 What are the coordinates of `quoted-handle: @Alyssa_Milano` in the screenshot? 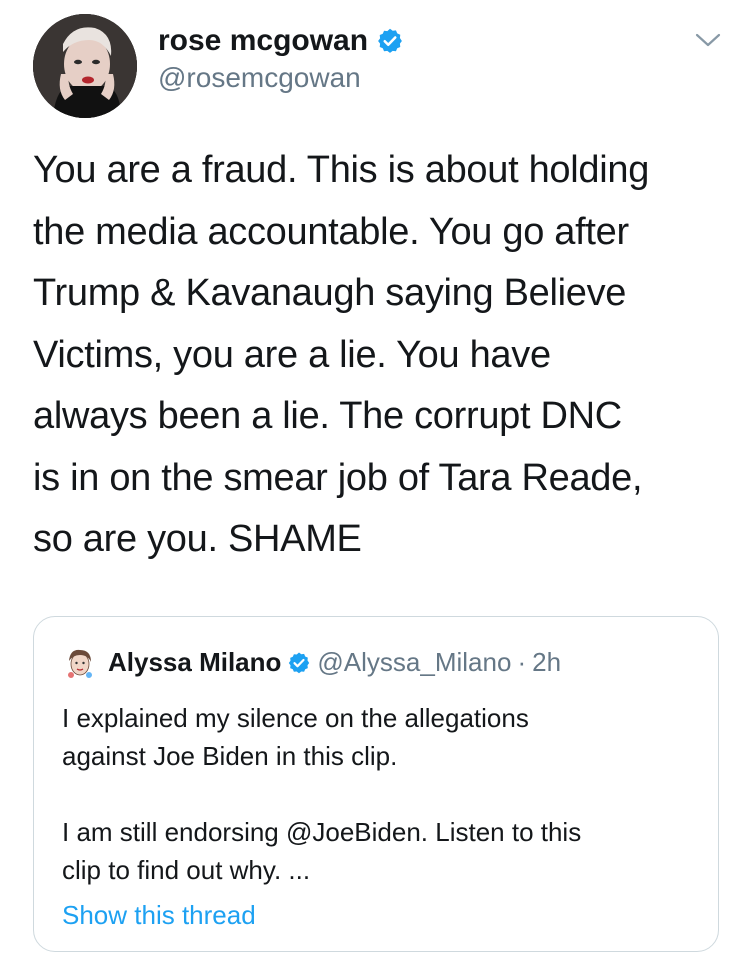 It's located at (414, 662).